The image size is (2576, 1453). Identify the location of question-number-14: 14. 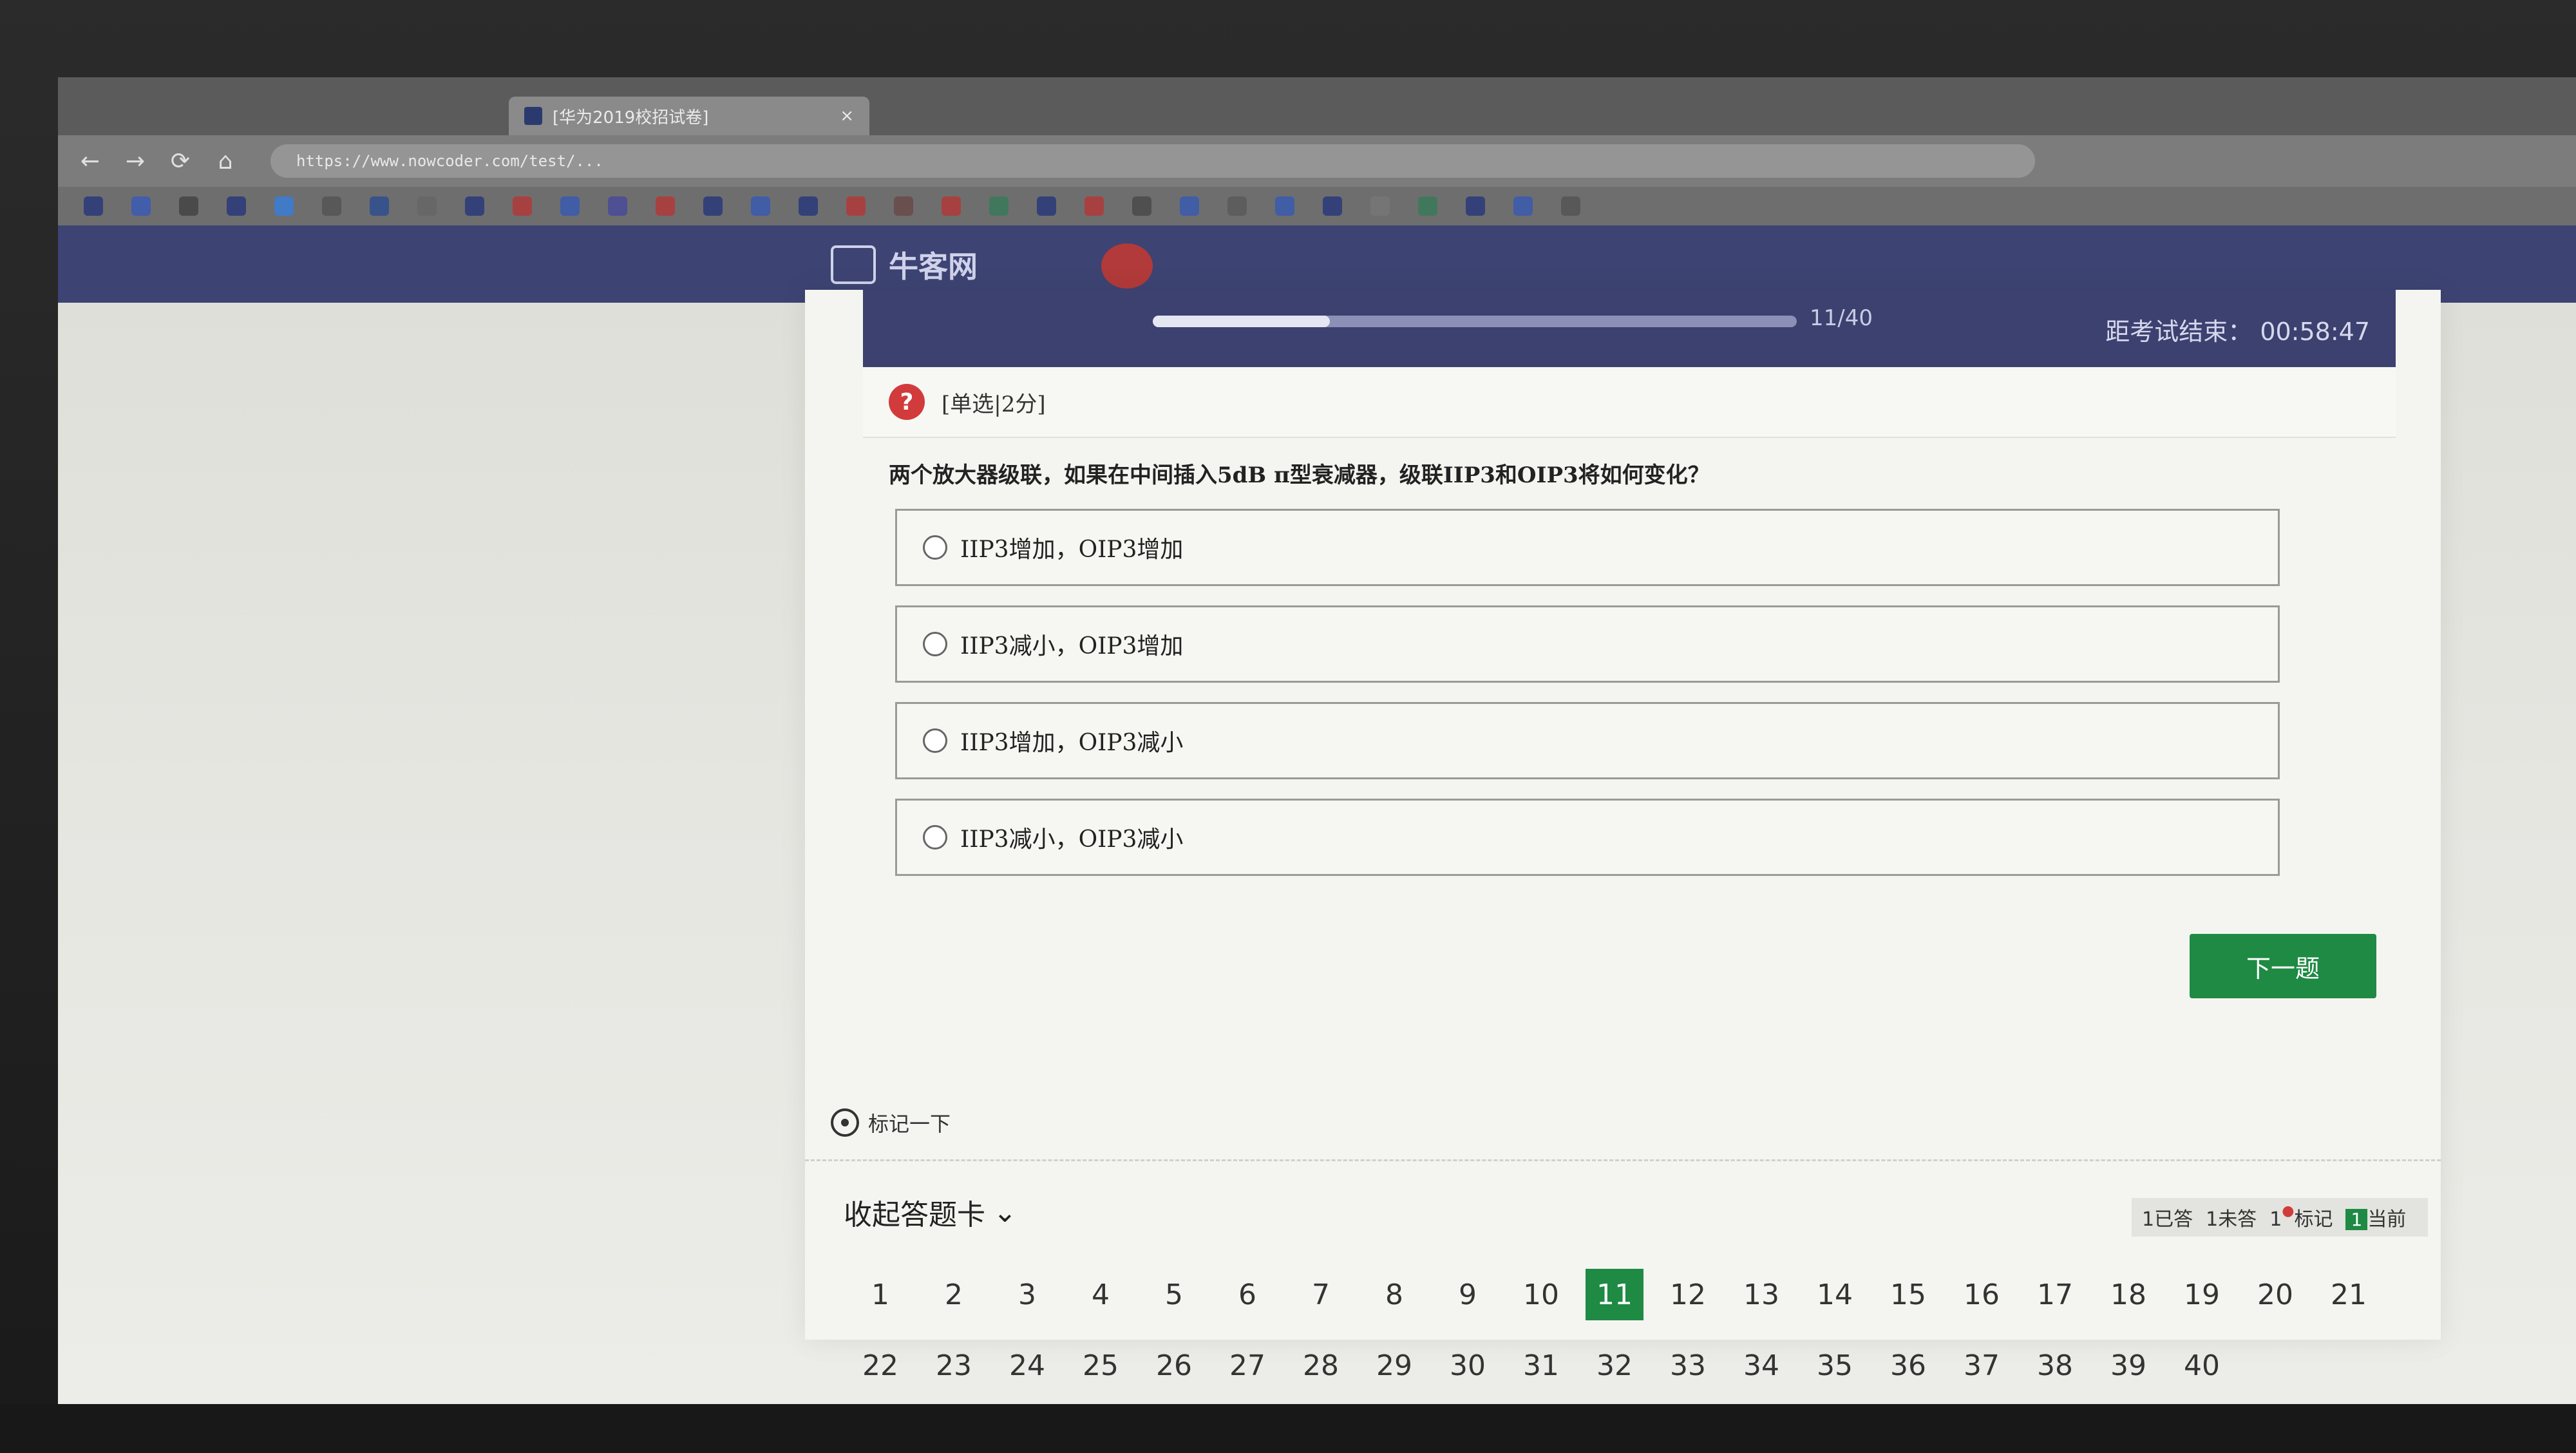
(1834, 1294).